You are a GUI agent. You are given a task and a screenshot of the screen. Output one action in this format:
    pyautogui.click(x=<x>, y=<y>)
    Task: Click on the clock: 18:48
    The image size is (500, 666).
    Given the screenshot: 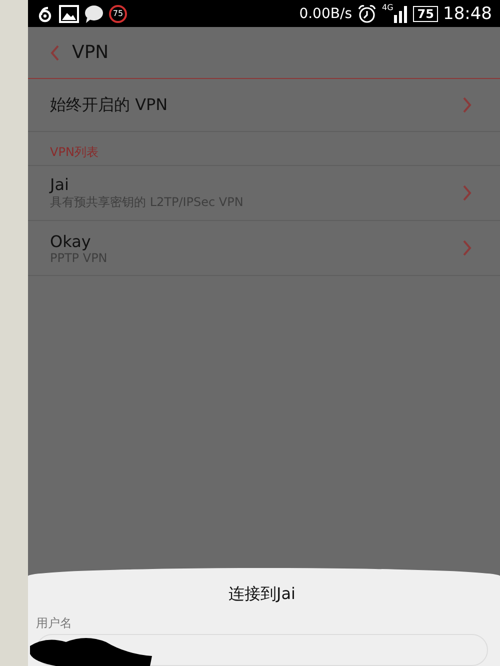 What is the action you would take?
    pyautogui.click(x=467, y=14)
    